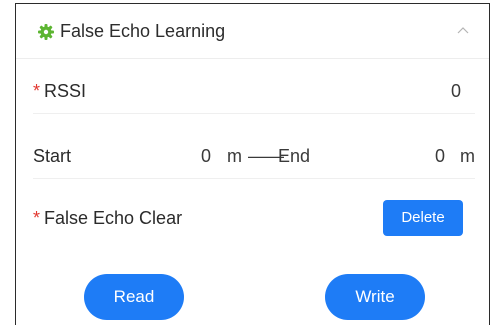  What do you see at coordinates (423, 218) in the screenshot?
I see `delete-button: Delete` at bounding box center [423, 218].